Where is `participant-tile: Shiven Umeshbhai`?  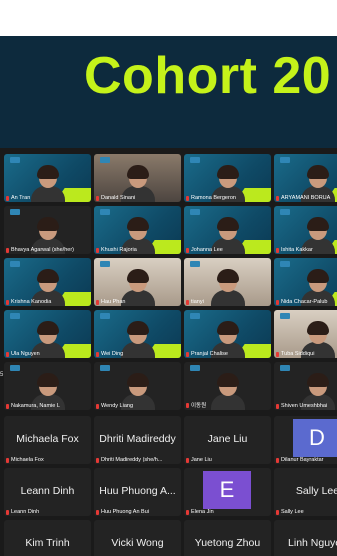 participant-tile: Shiven Umeshbhai is located at coordinates (305, 386).